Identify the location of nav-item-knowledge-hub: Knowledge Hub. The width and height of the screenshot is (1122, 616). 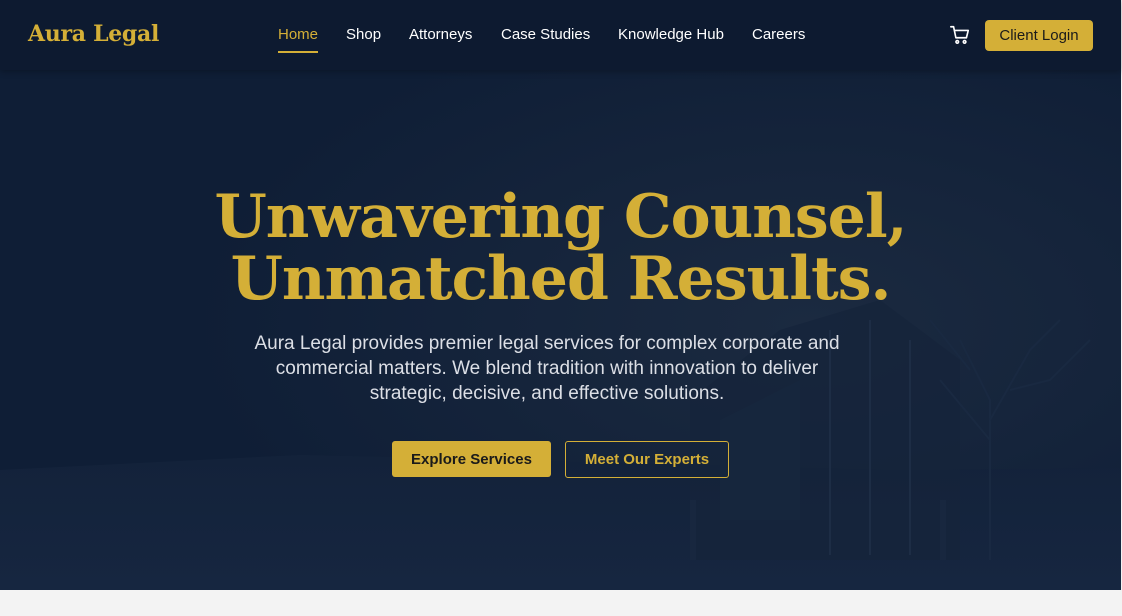
(671, 34).